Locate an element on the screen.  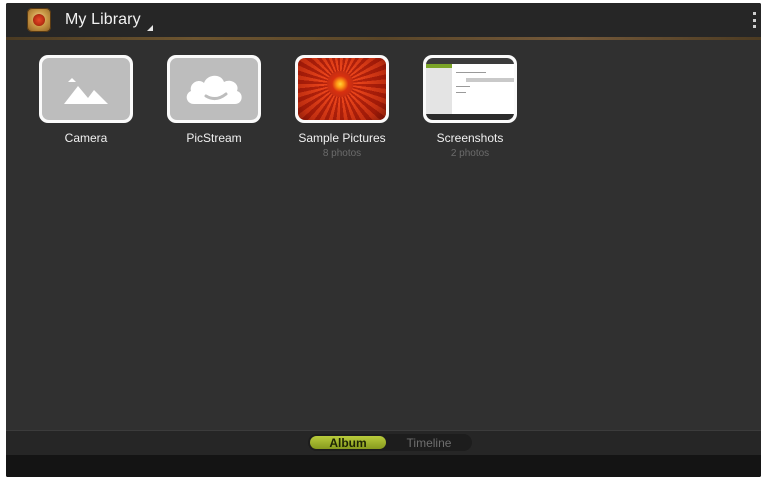
action-bar: My Library is located at coordinates (383, 20).